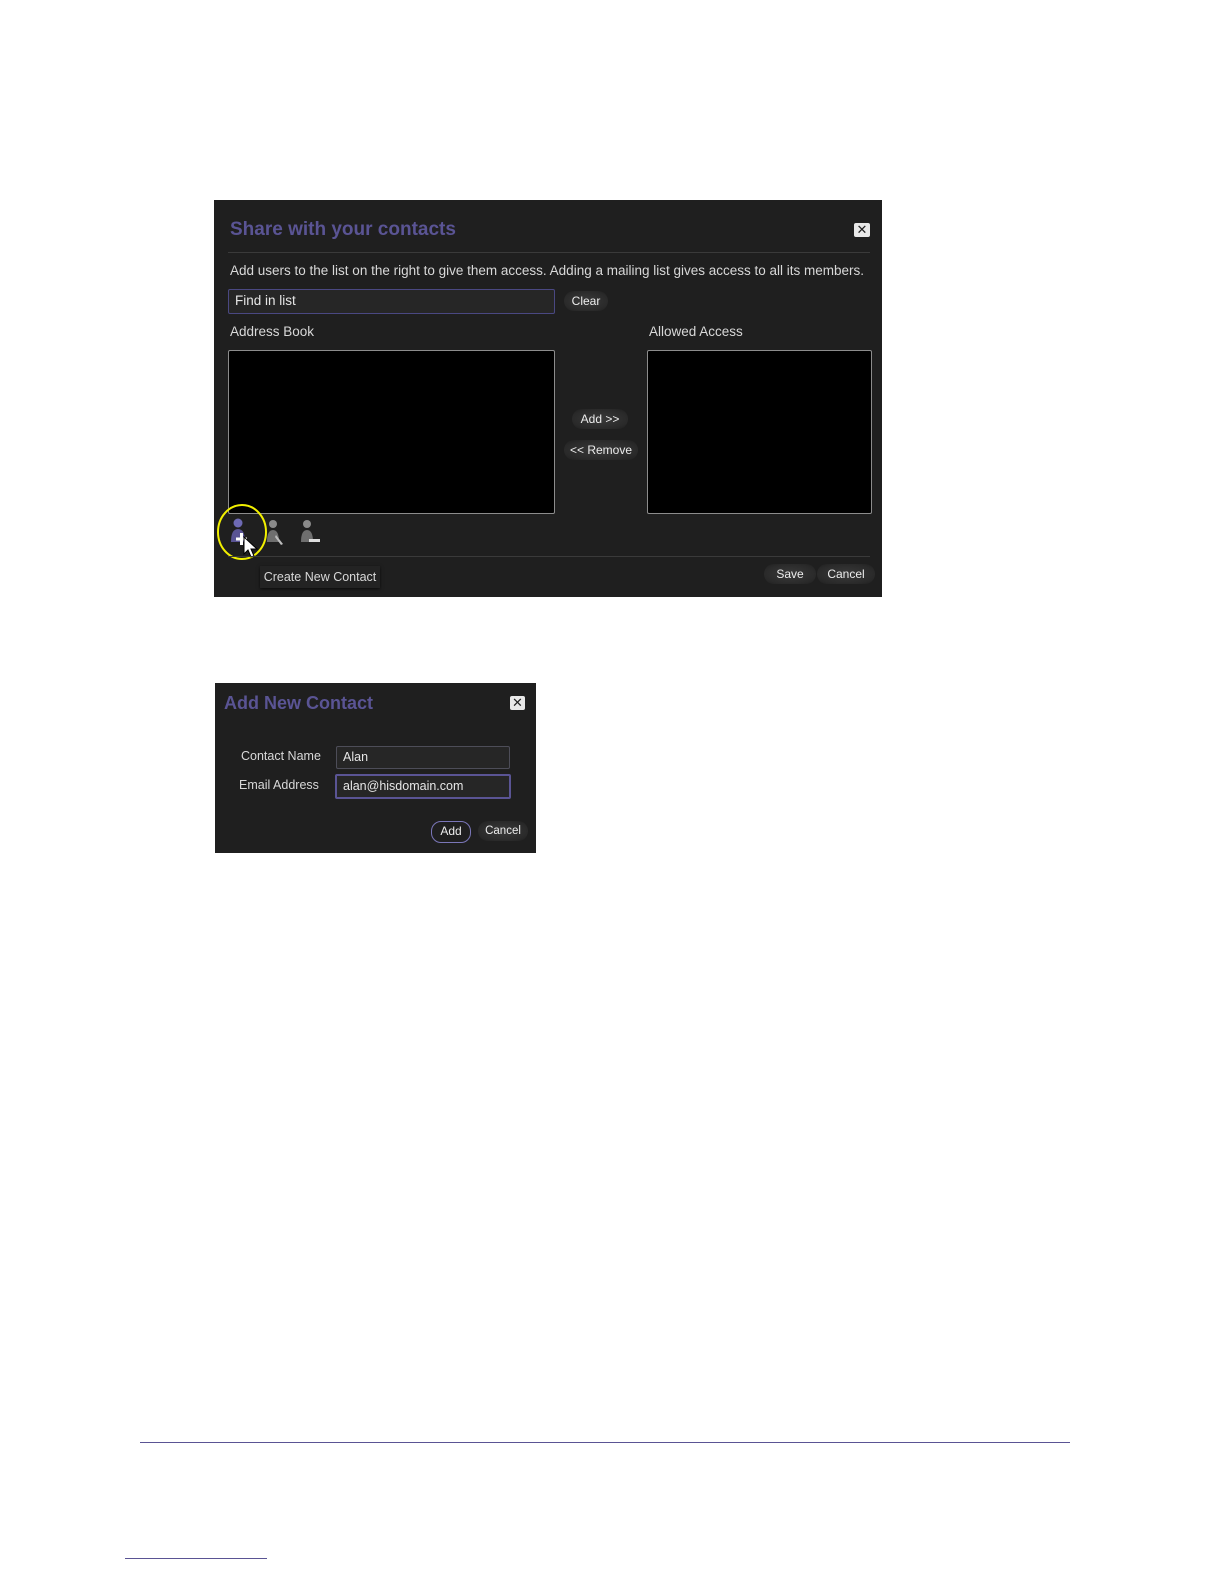 The image size is (1224, 1584). Describe the element at coordinates (391, 432) in the screenshot. I see `address-book-list` at that location.